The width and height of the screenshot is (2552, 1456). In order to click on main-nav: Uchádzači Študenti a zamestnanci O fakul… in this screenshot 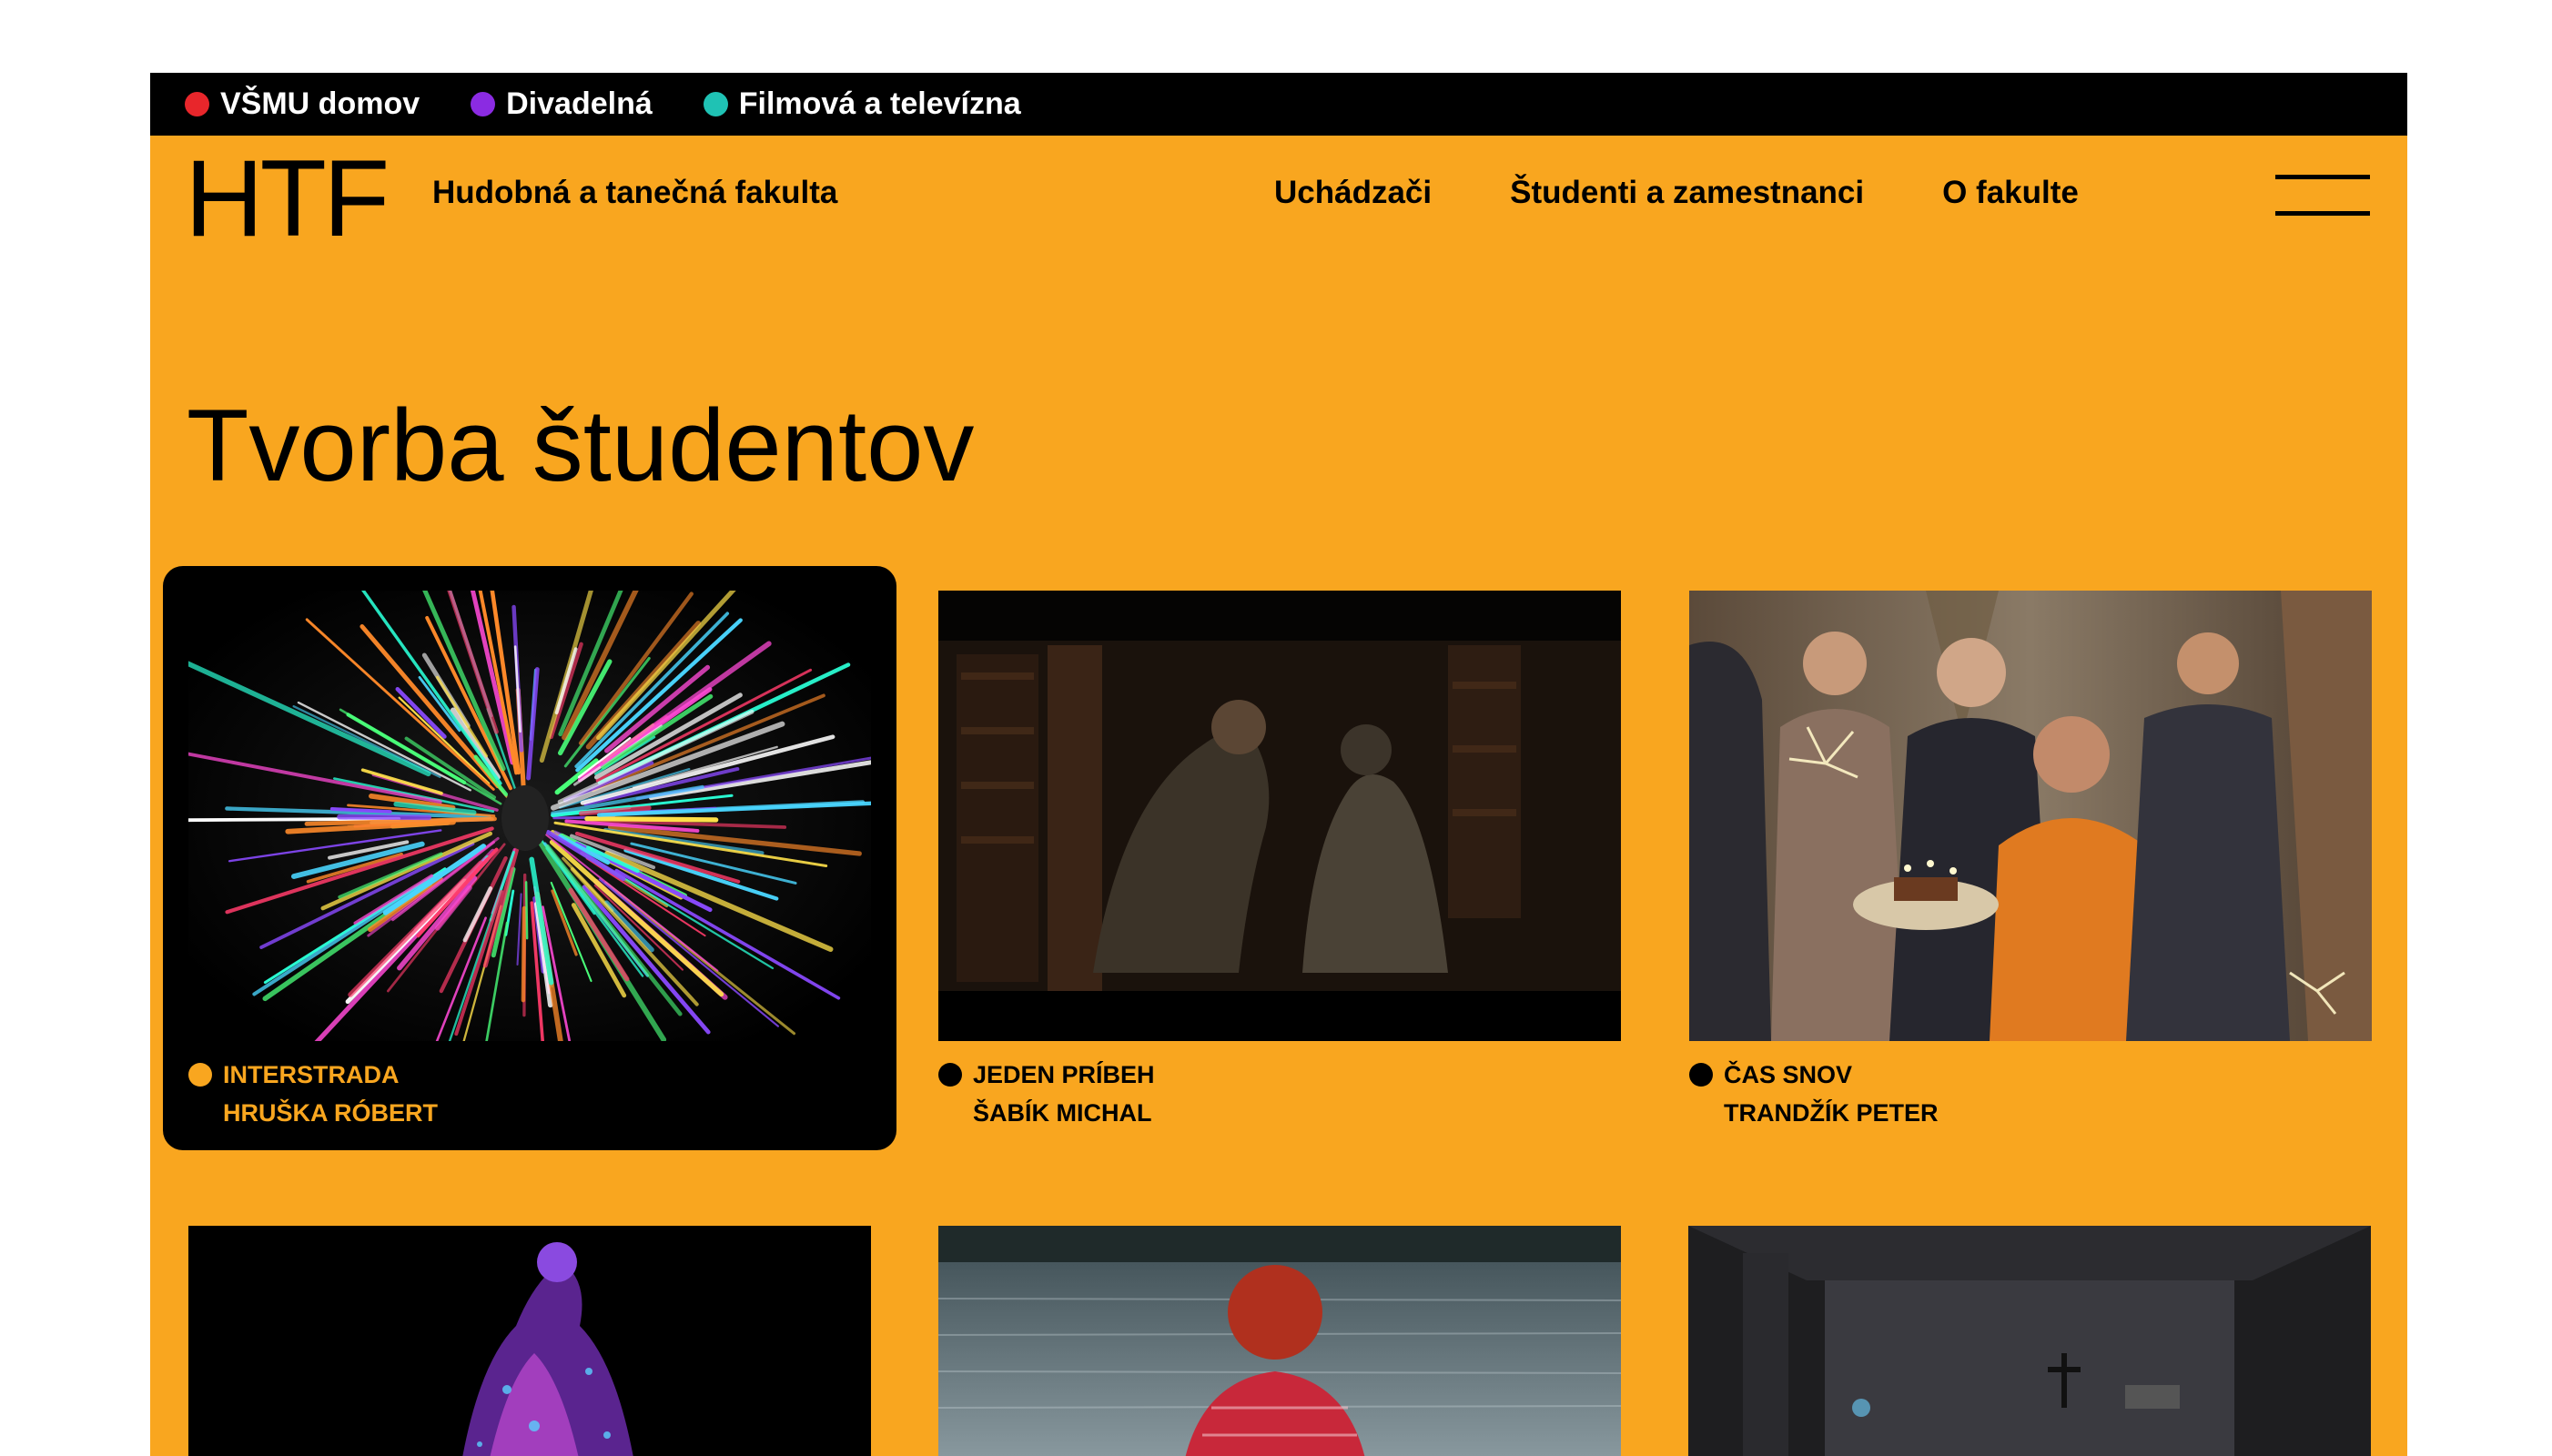, I will do `click(1715, 193)`.